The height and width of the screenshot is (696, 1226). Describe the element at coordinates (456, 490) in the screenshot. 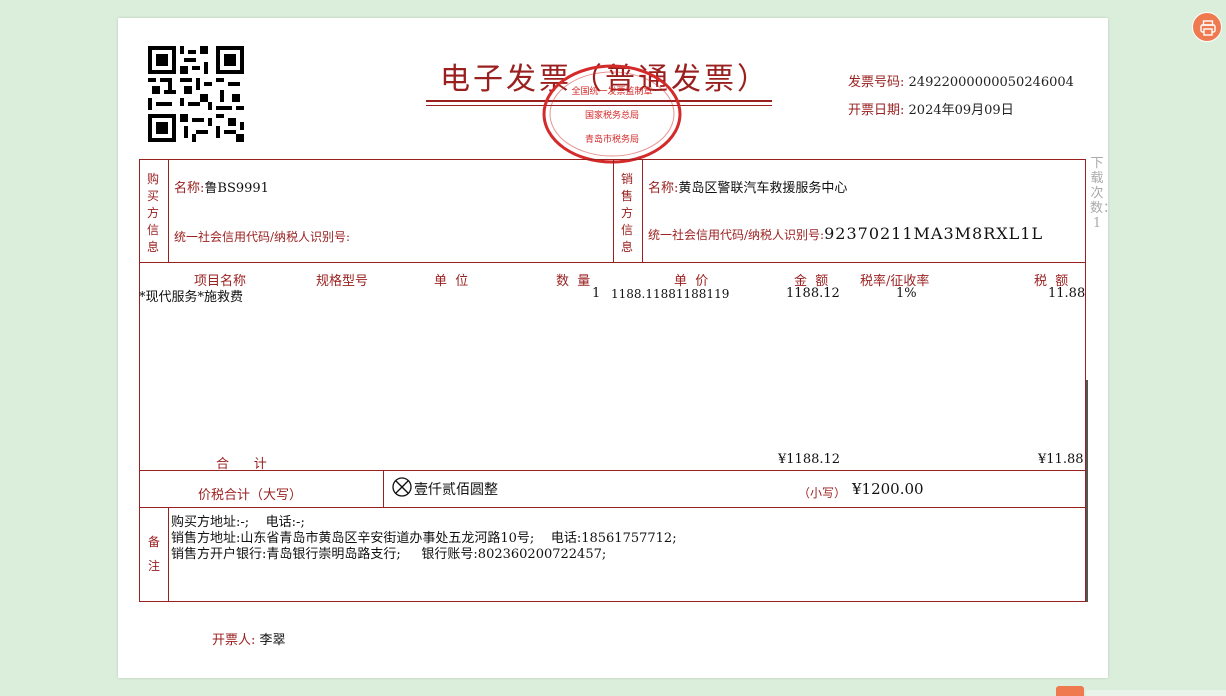

I see `grand-total-uppercase: 壹仟贰佰圆整` at that location.